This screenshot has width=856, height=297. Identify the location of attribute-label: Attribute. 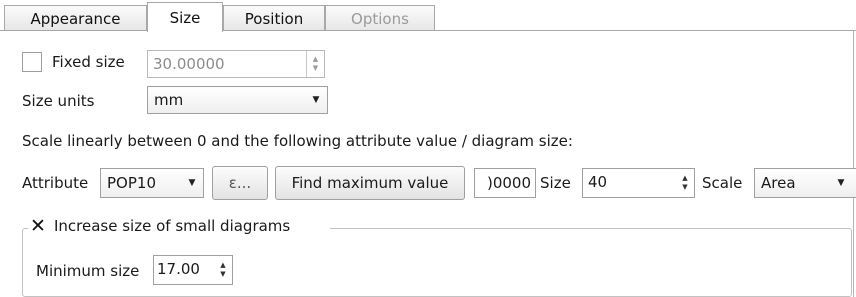
(55, 183).